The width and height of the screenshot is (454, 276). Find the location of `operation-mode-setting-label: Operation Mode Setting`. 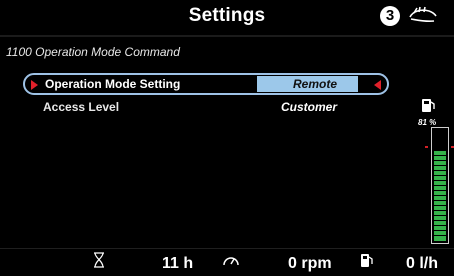

operation-mode-setting-label: Operation Mode Setting is located at coordinates (113, 84).